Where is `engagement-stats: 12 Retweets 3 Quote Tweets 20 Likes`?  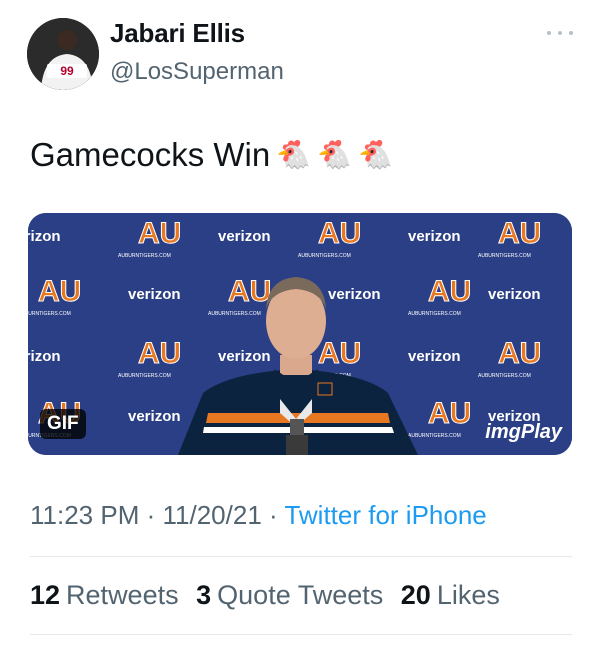
engagement-stats: 12 Retweets 3 Quote Tweets 20 Likes is located at coordinates (270, 595).